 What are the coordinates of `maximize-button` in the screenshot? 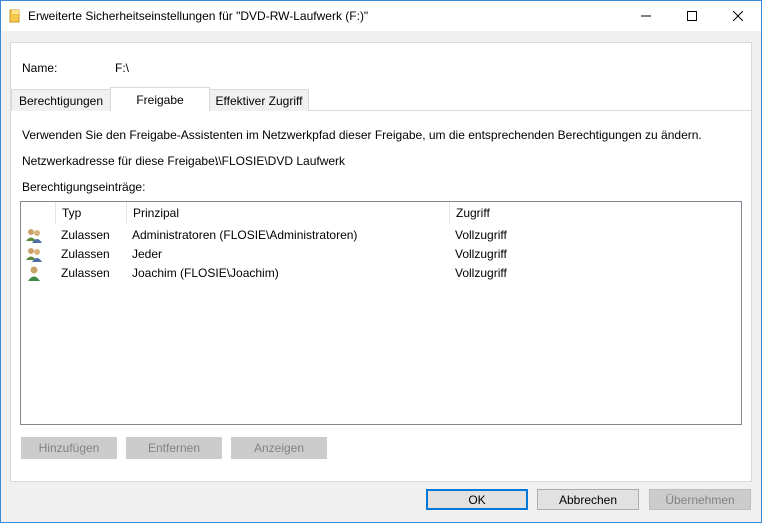 It's located at (692, 16).